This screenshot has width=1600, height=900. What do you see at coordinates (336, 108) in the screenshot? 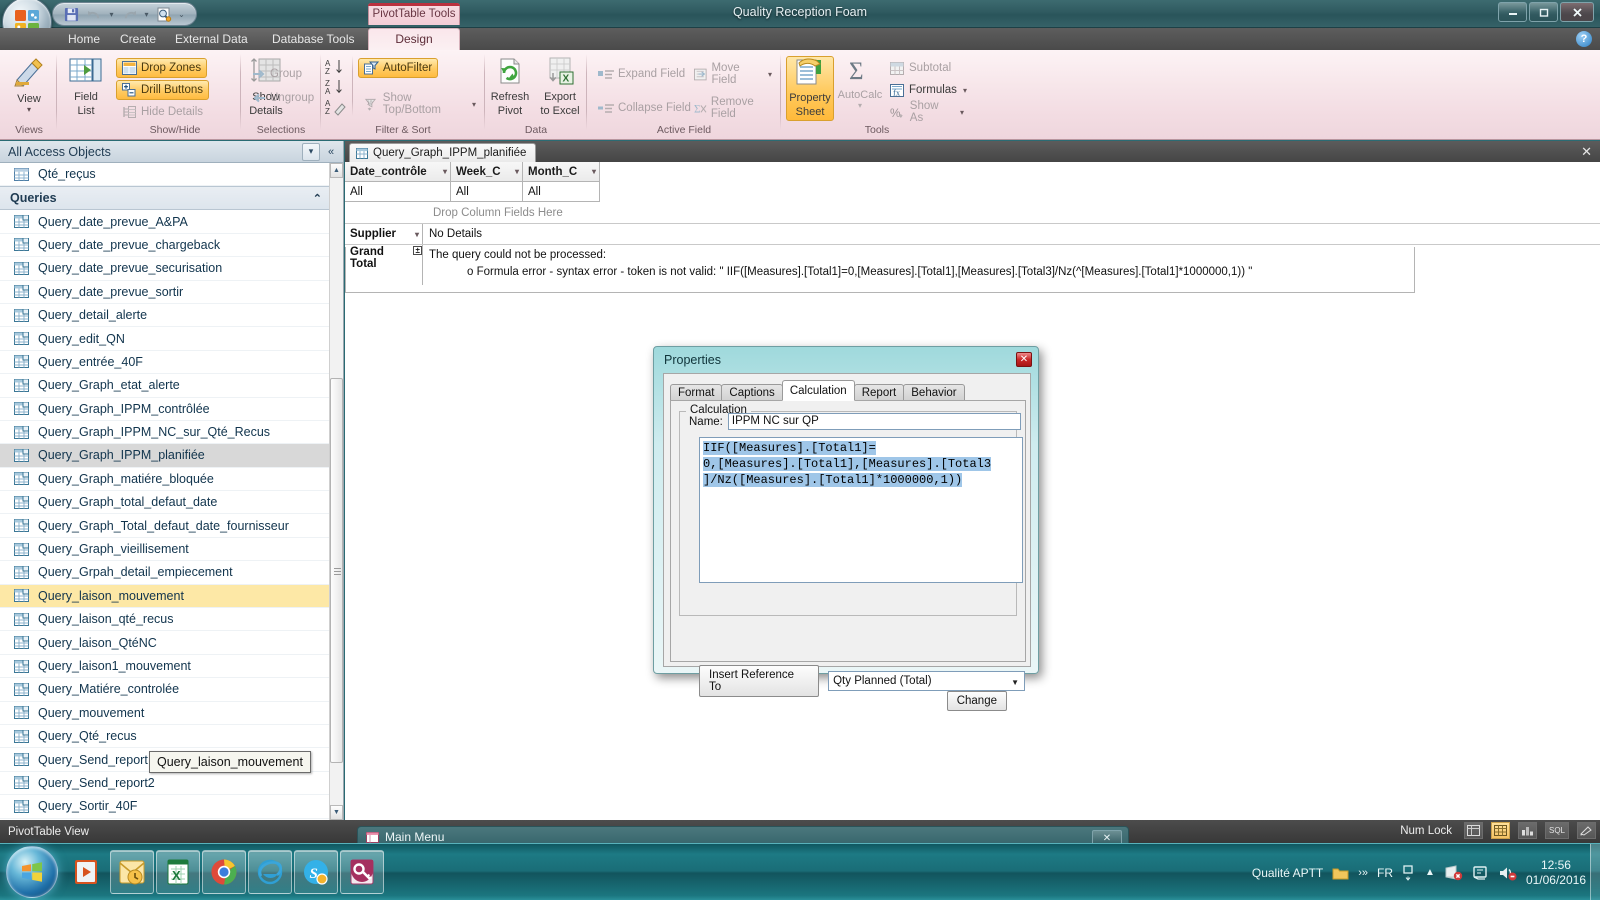
I see `clear-sort-button: A Z` at bounding box center [336, 108].